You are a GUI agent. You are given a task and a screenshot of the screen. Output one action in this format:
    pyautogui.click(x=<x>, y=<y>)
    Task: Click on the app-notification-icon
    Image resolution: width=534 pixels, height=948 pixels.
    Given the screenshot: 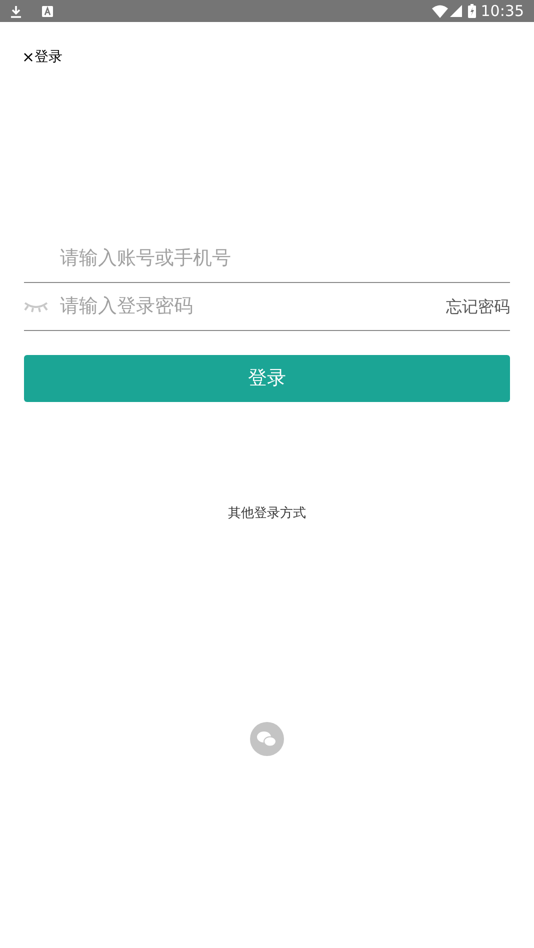 What is the action you would take?
    pyautogui.click(x=47, y=11)
    